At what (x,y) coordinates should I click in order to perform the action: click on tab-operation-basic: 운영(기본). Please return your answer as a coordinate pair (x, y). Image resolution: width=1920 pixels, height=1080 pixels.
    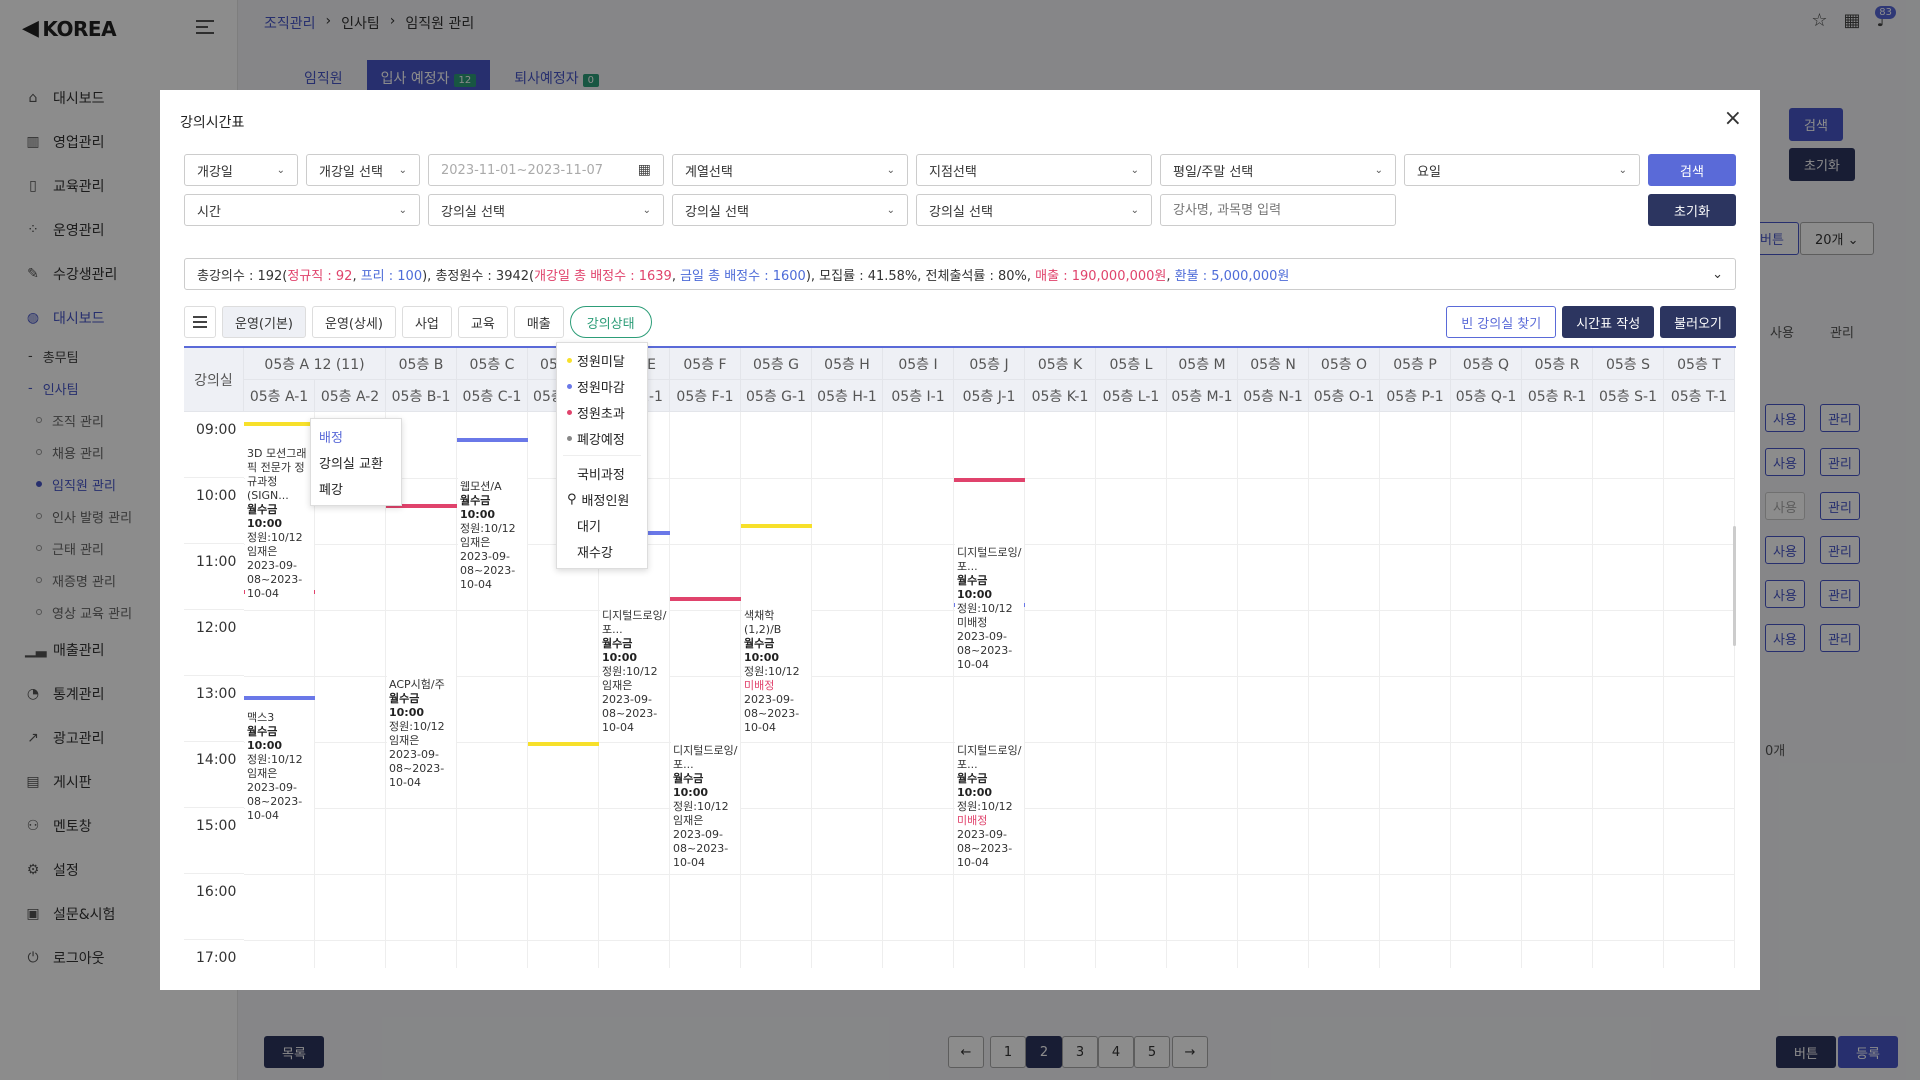
    Looking at the image, I should click on (264, 322).